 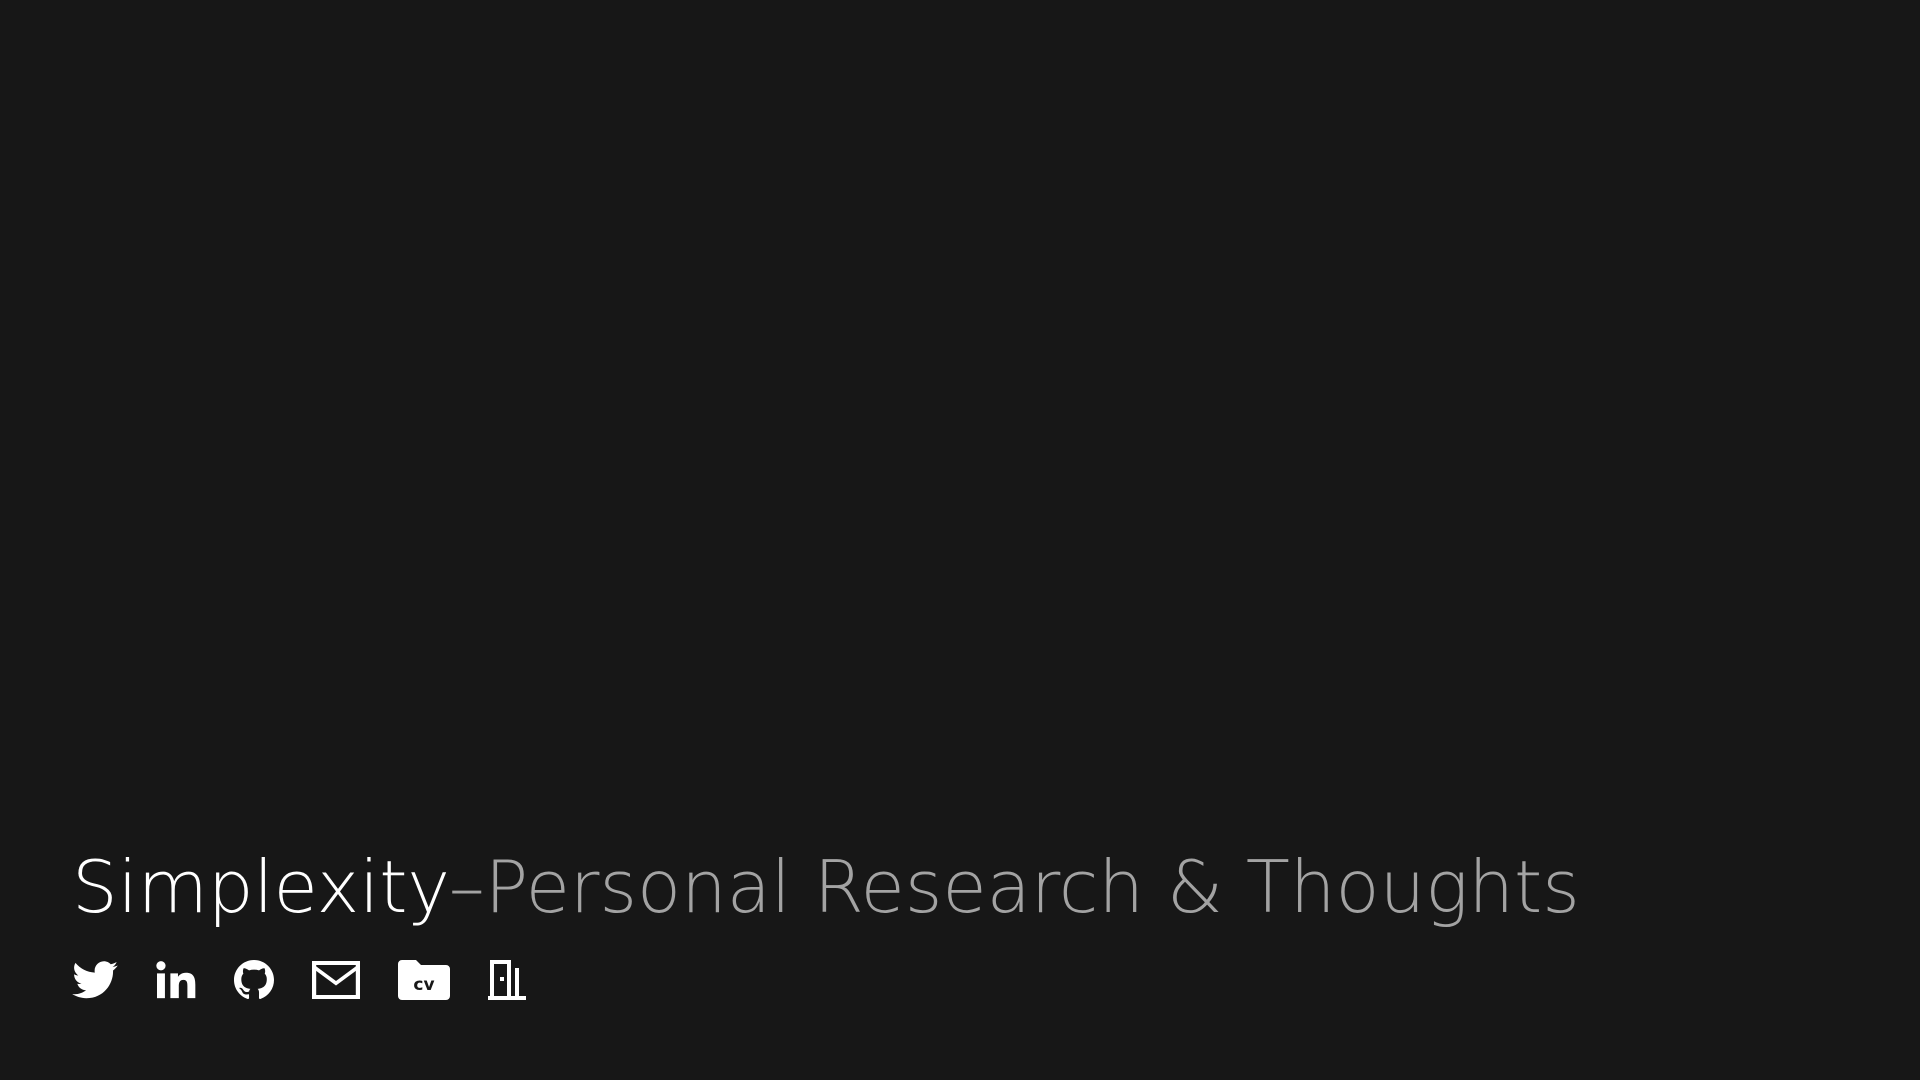 I want to click on email-link, so click(x=336, y=980).